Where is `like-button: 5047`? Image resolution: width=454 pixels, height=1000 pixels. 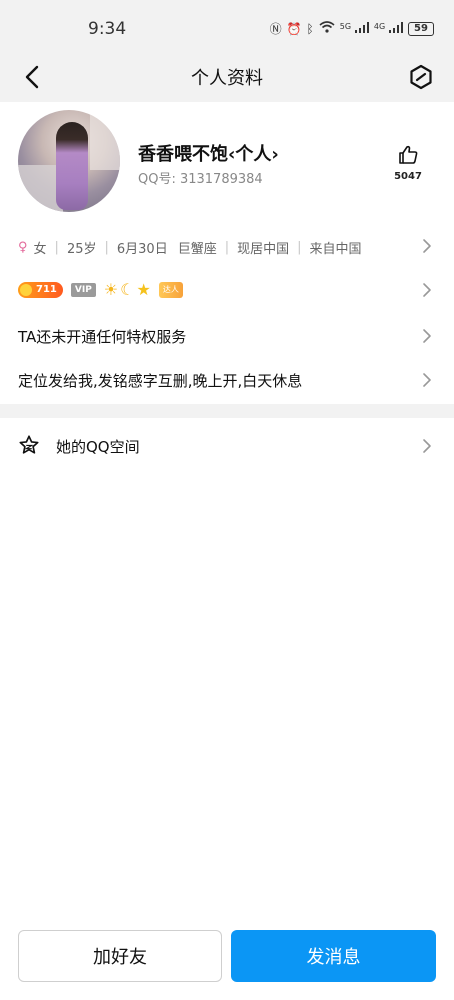 like-button: 5047 is located at coordinates (408, 163).